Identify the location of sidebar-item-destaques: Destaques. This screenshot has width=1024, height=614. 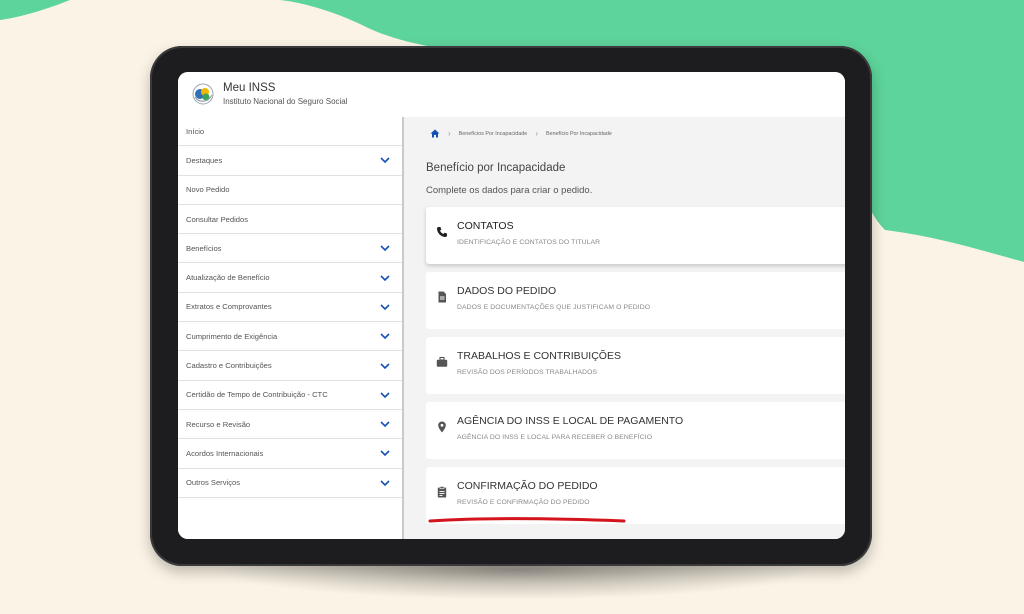
(290, 161).